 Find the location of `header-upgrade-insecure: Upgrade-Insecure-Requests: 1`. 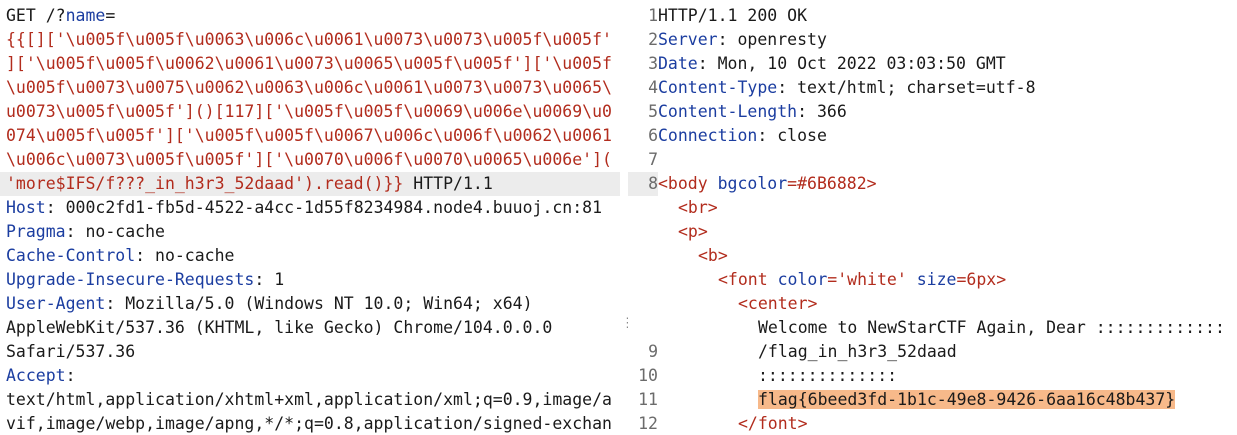

header-upgrade-insecure: Upgrade-Insecure-Requests: 1 is located at coordinates (145, 280).